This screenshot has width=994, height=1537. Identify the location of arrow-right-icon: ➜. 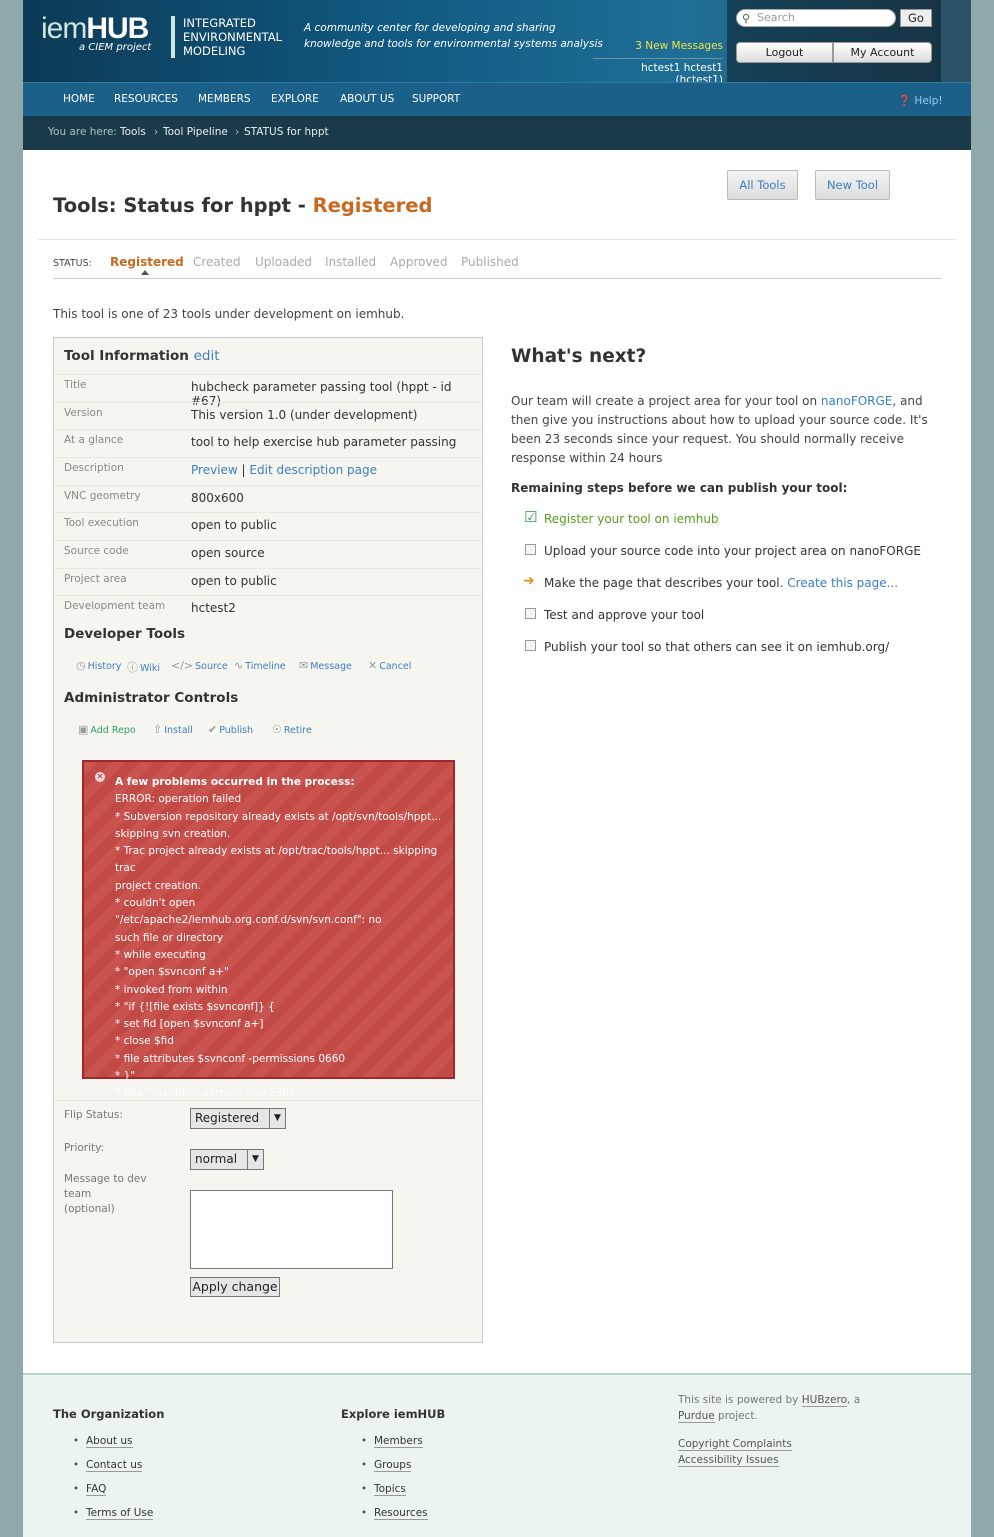
(529, 581).